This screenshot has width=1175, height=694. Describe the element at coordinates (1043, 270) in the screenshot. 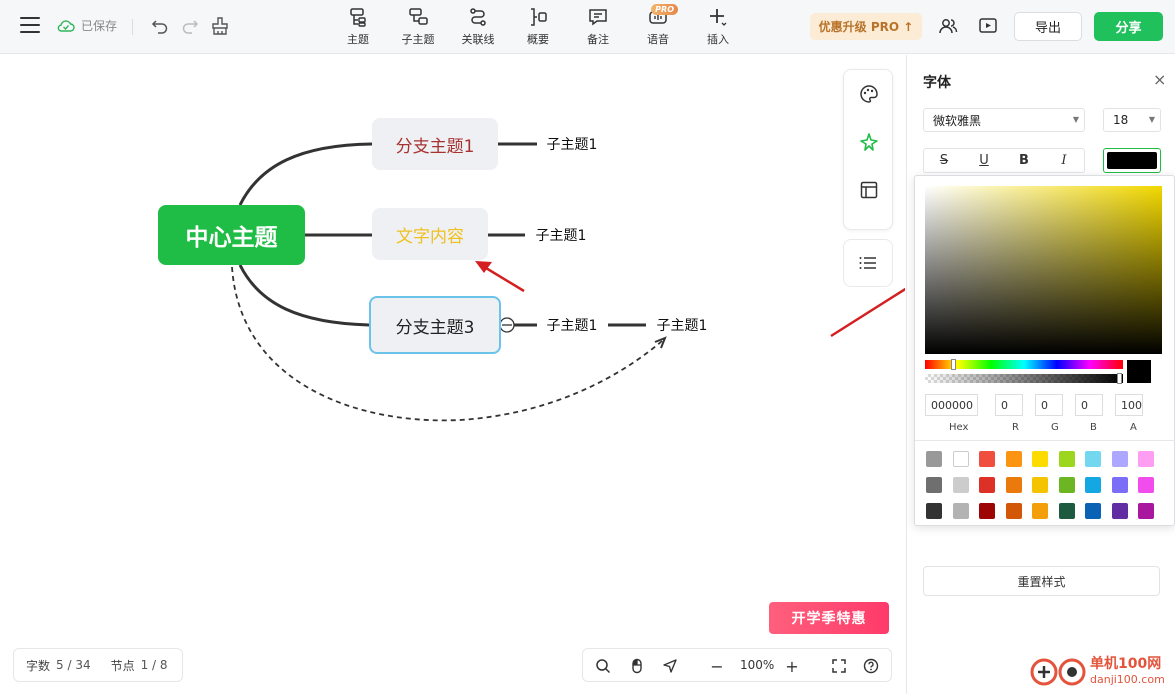

I see `saturation-area` at that location.